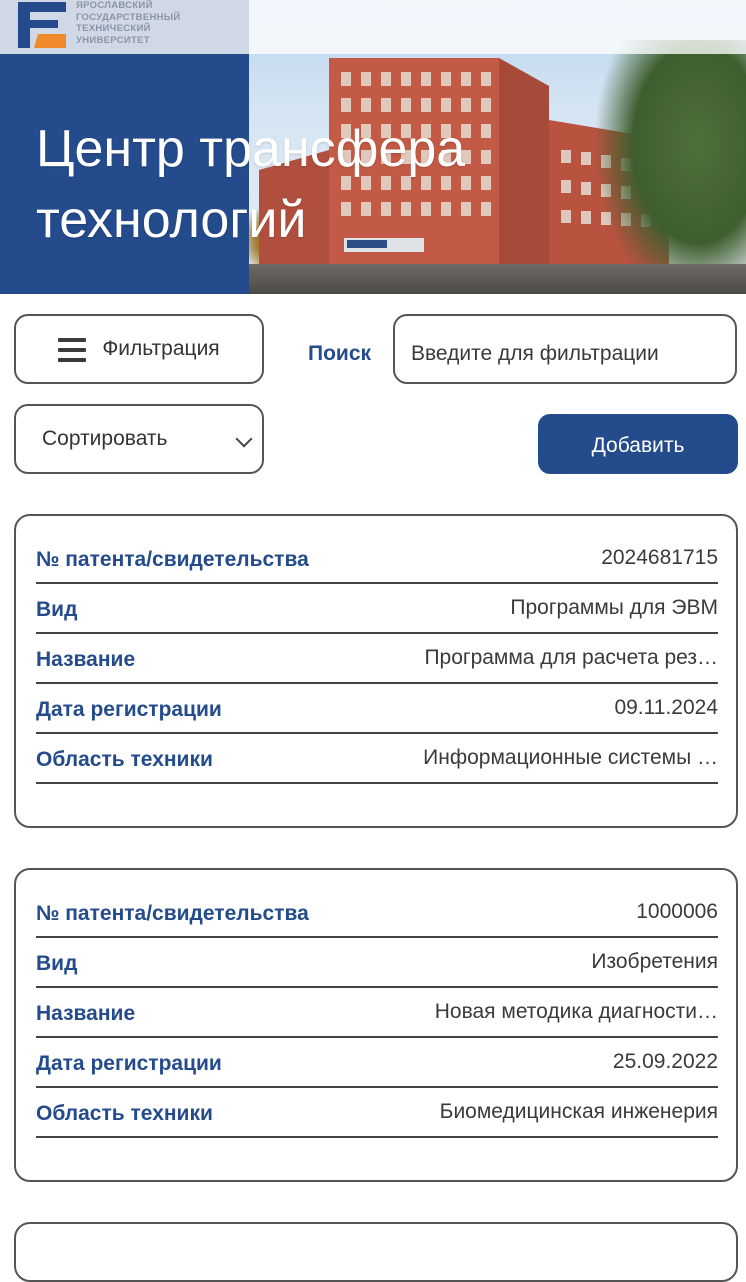 Image resolution: width=746 pixels, height=1282 pixels. Describe the element at coordinates (244, 439) in the screenshot. I see `chevron-down-icon` at that location.